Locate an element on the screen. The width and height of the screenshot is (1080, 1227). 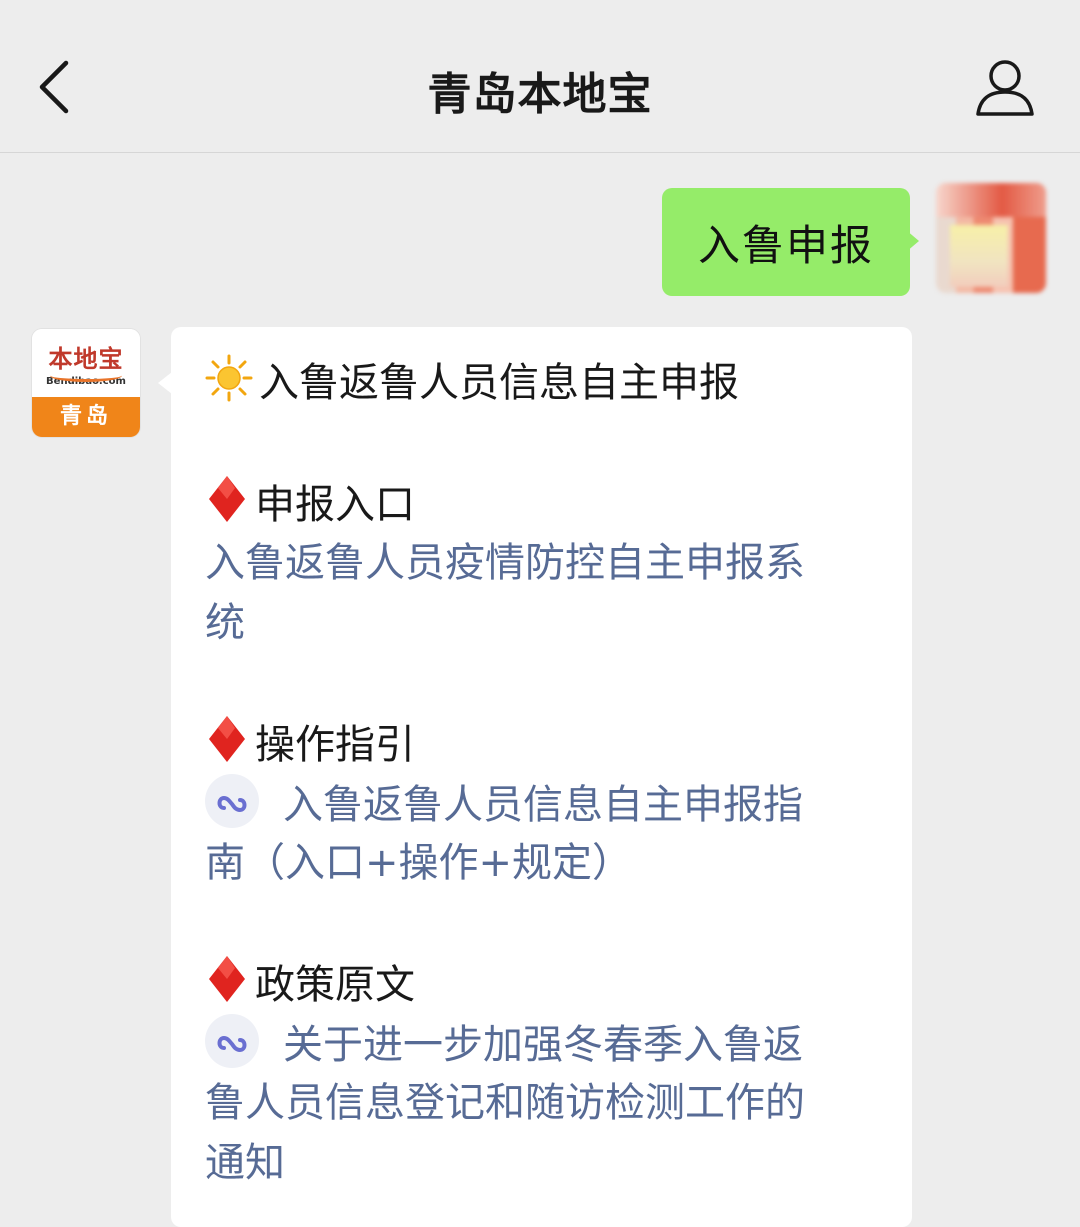
user-avatar is located at coordinates (991, 238).